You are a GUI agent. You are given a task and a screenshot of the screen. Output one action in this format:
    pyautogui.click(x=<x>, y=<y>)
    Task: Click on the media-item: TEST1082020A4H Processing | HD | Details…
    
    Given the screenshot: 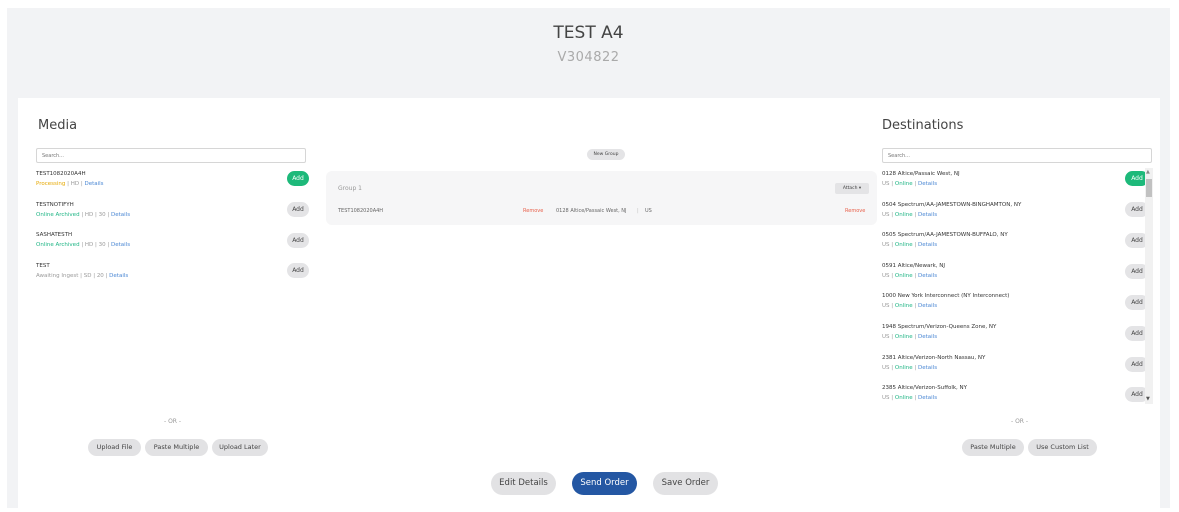 What is the action you would take?
    pyautogui.click(x=172, y=186)
    